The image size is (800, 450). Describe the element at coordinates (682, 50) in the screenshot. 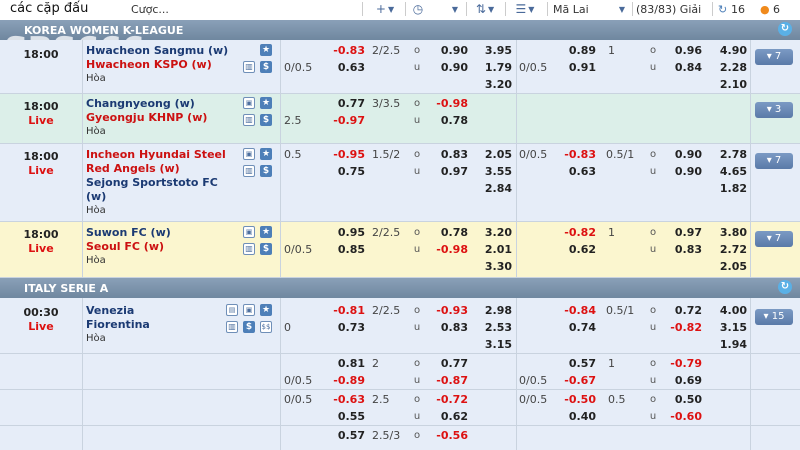

I see `h1-over-odds: 0.96` at that location.